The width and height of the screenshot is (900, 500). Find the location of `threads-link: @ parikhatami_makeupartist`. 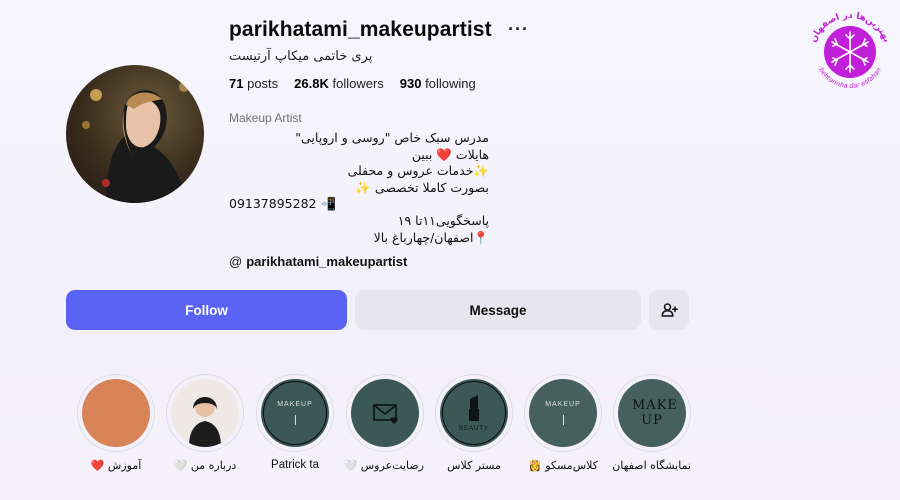

threads-link: @ parikhatami_makeupartist is located at coordinates (318, 261).